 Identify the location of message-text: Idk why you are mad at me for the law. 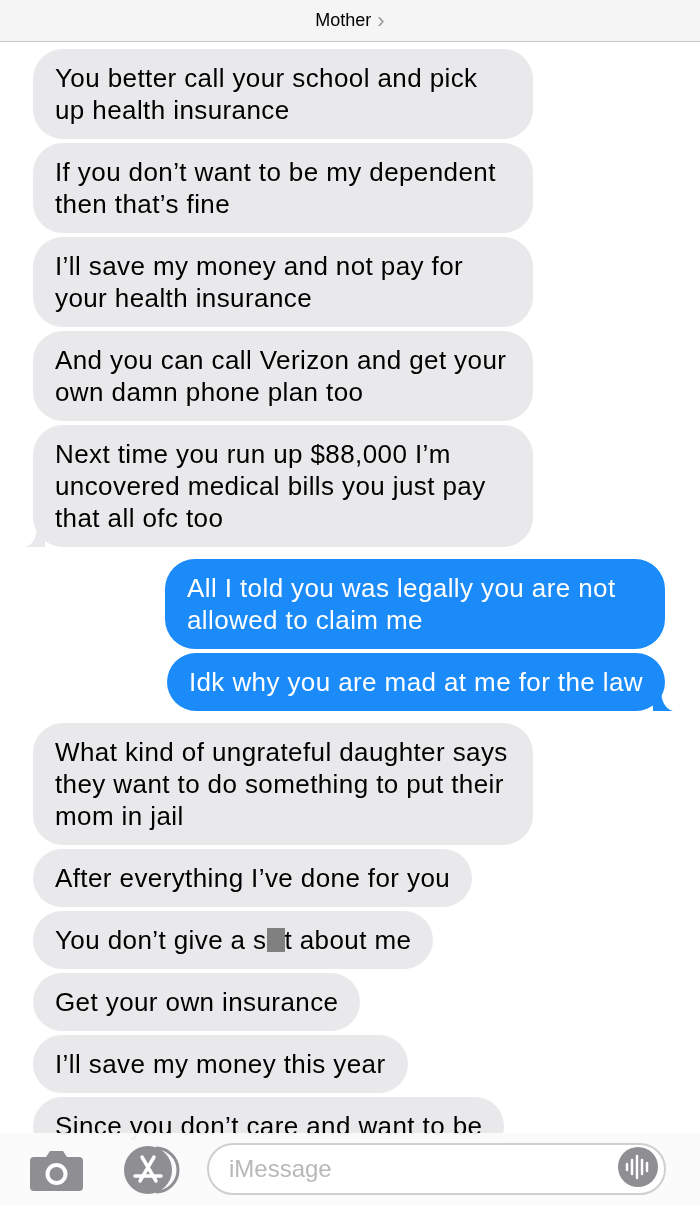
(415, 682).